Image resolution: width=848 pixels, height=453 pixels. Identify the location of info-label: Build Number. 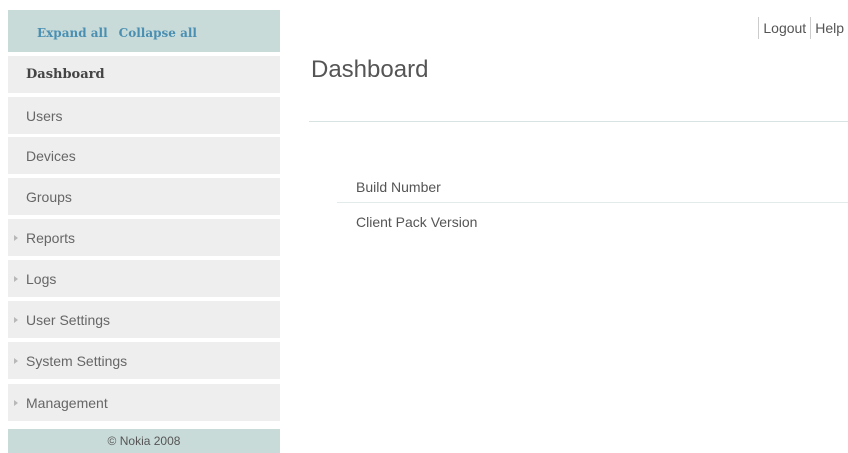
(398, 187).